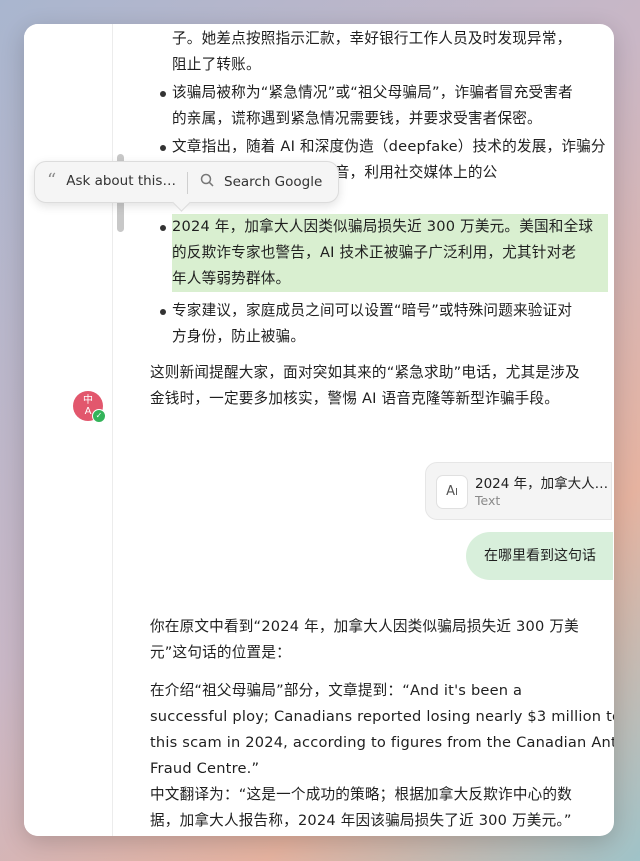  Describe the element at coordinates (372, 310) in the screenshot. I see `bullet-text: 专家建议，家庭成员之间可以设置“暗号”或特殊问题来验证对` at that location.